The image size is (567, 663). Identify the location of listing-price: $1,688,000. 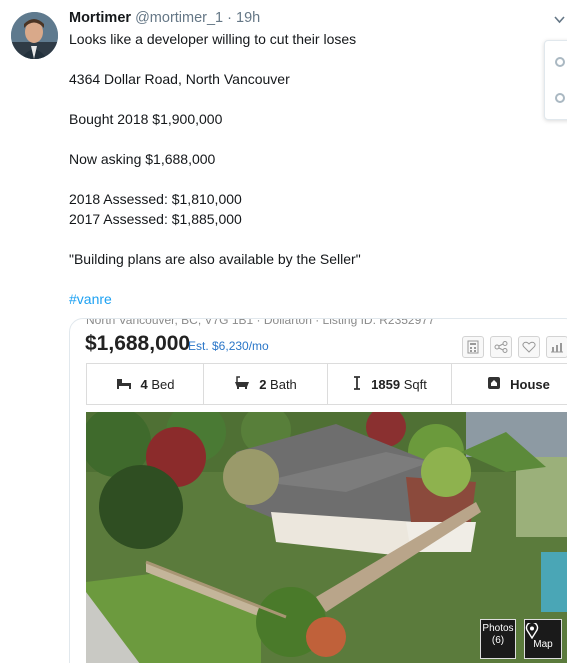
(138, 343).